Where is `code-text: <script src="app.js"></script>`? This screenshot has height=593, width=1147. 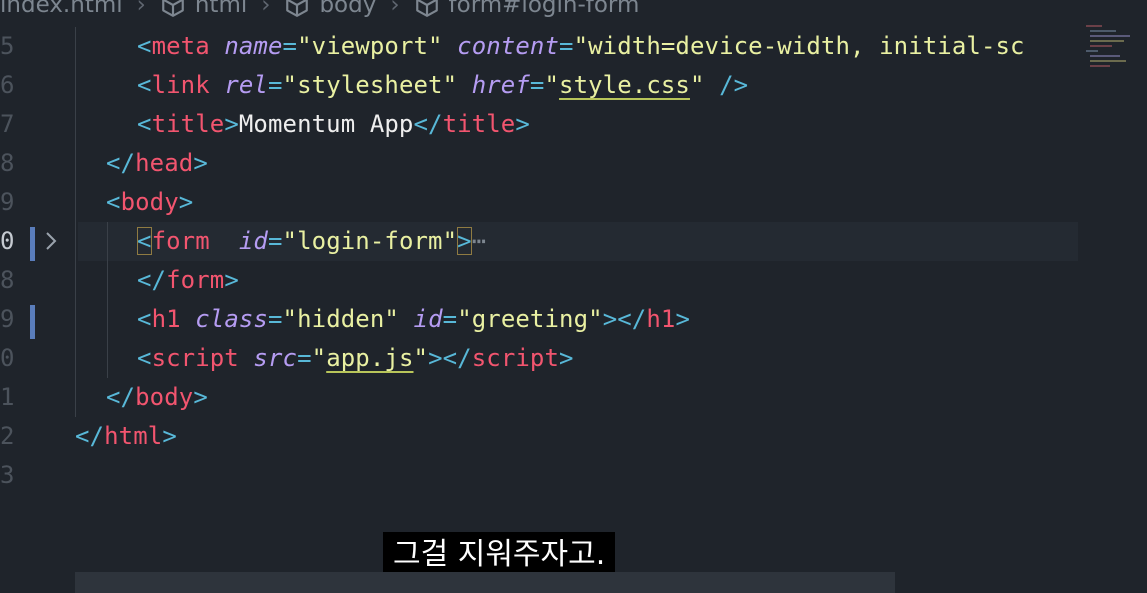
code-text: <script src="app.js"></script> is located at coordinates (355, 358).